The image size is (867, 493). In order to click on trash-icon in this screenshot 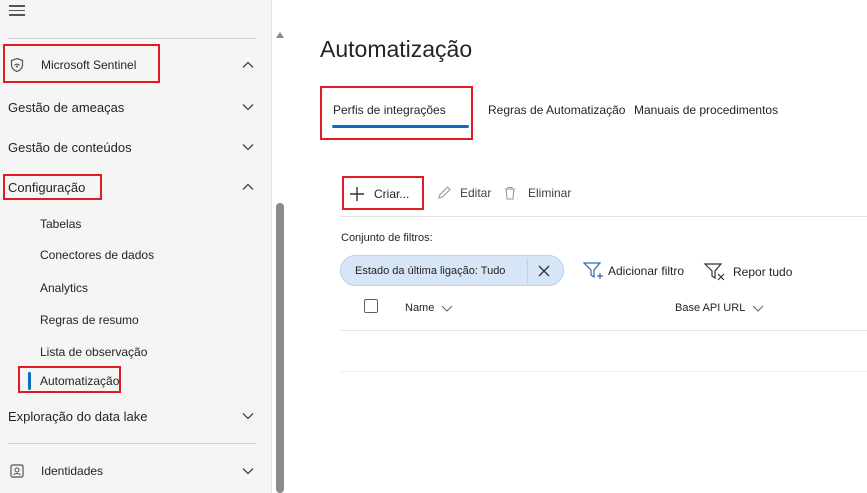, I will do `click(510, 193)`.